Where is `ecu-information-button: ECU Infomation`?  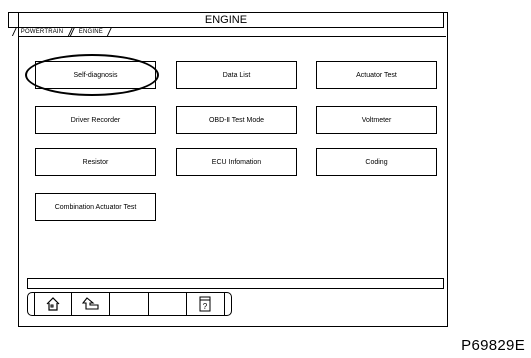
ecu-information-button: ECU Infomation is located at coordinates (236, 162).